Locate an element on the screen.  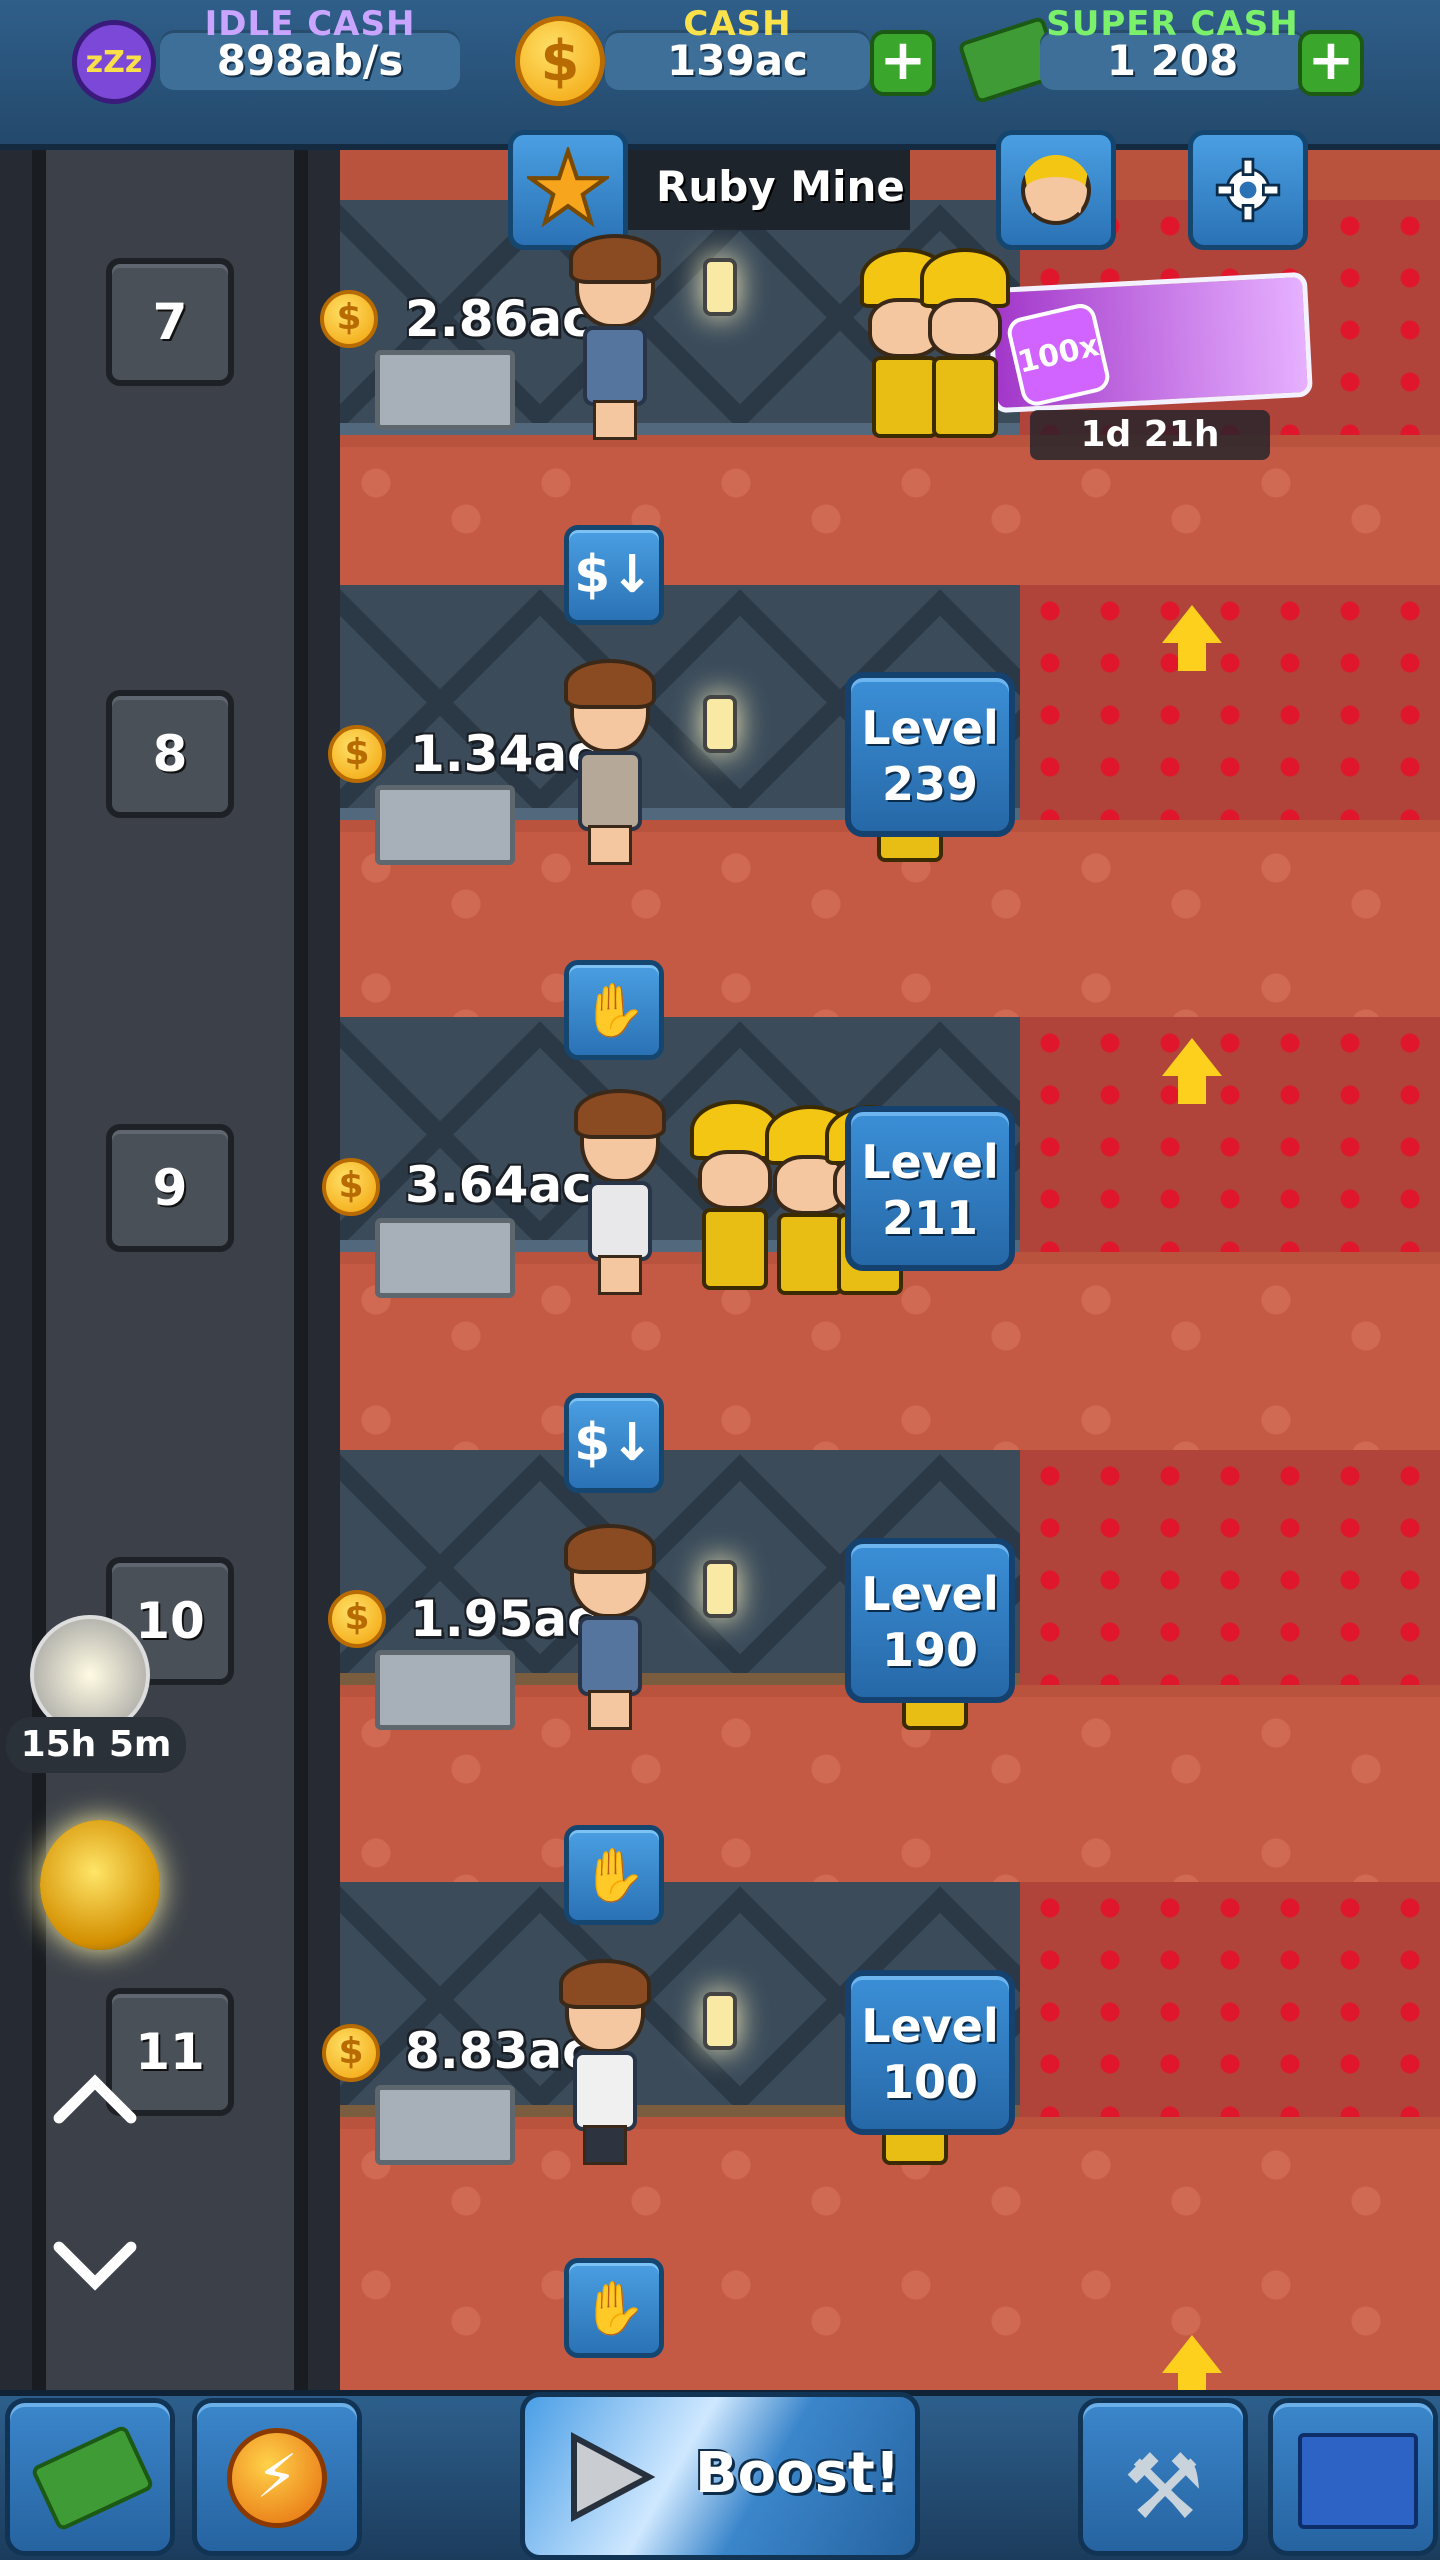
manager-boost-timer: 15h 5m is located at coordinates (96, 1745).